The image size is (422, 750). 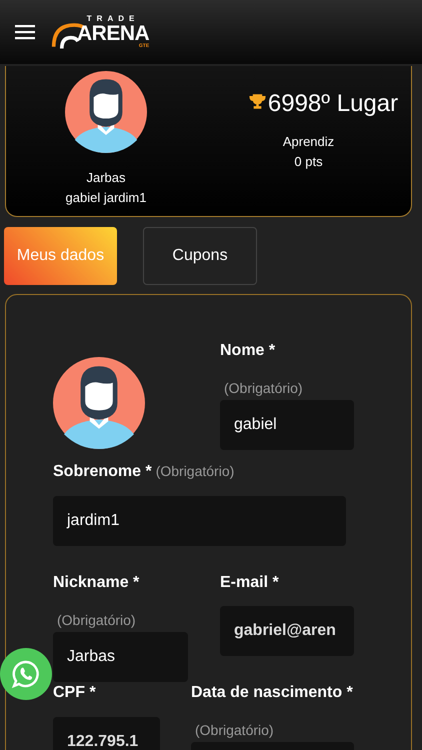 What do you see at coordinates (287, 425) in the screenshot?
I see `input-field: gabiel` at bounding box center [287, 425].